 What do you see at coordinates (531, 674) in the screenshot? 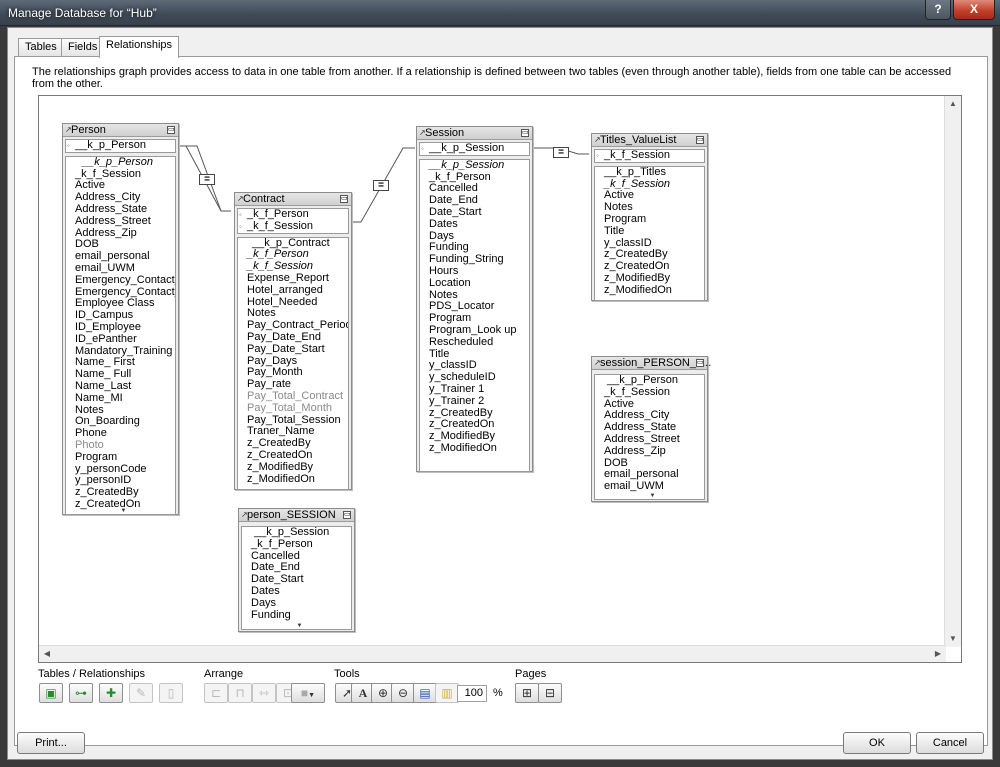
I see `pages-label: Pages` at bounding box center [531, 674].